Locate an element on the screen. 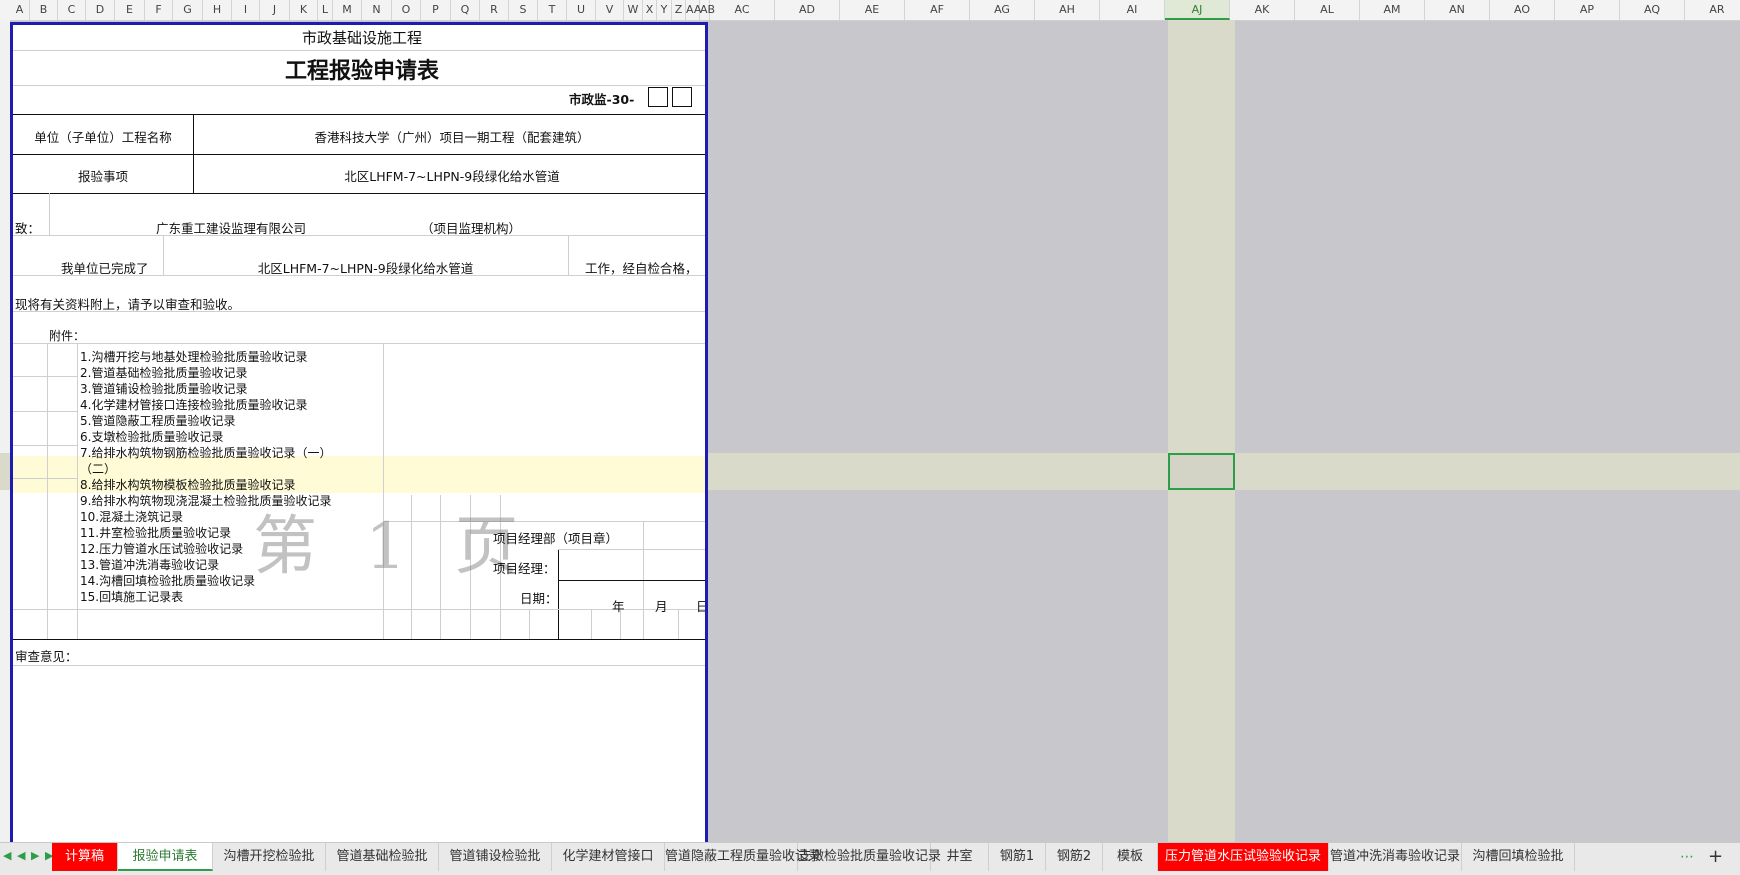 This screenshot has height=875, width=1740. column-header-af: AF is located at coordinates (937, 10).